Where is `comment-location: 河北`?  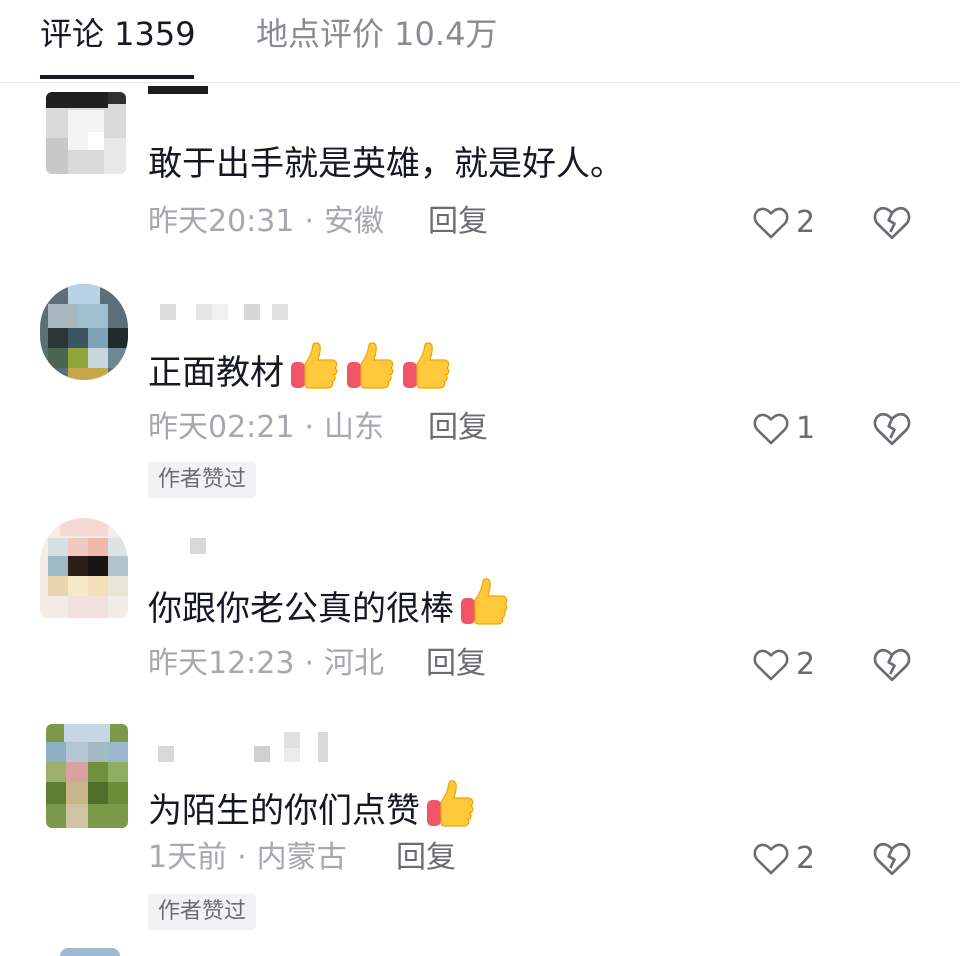 comment-location: 河北 is located at coordinates (354, 663).